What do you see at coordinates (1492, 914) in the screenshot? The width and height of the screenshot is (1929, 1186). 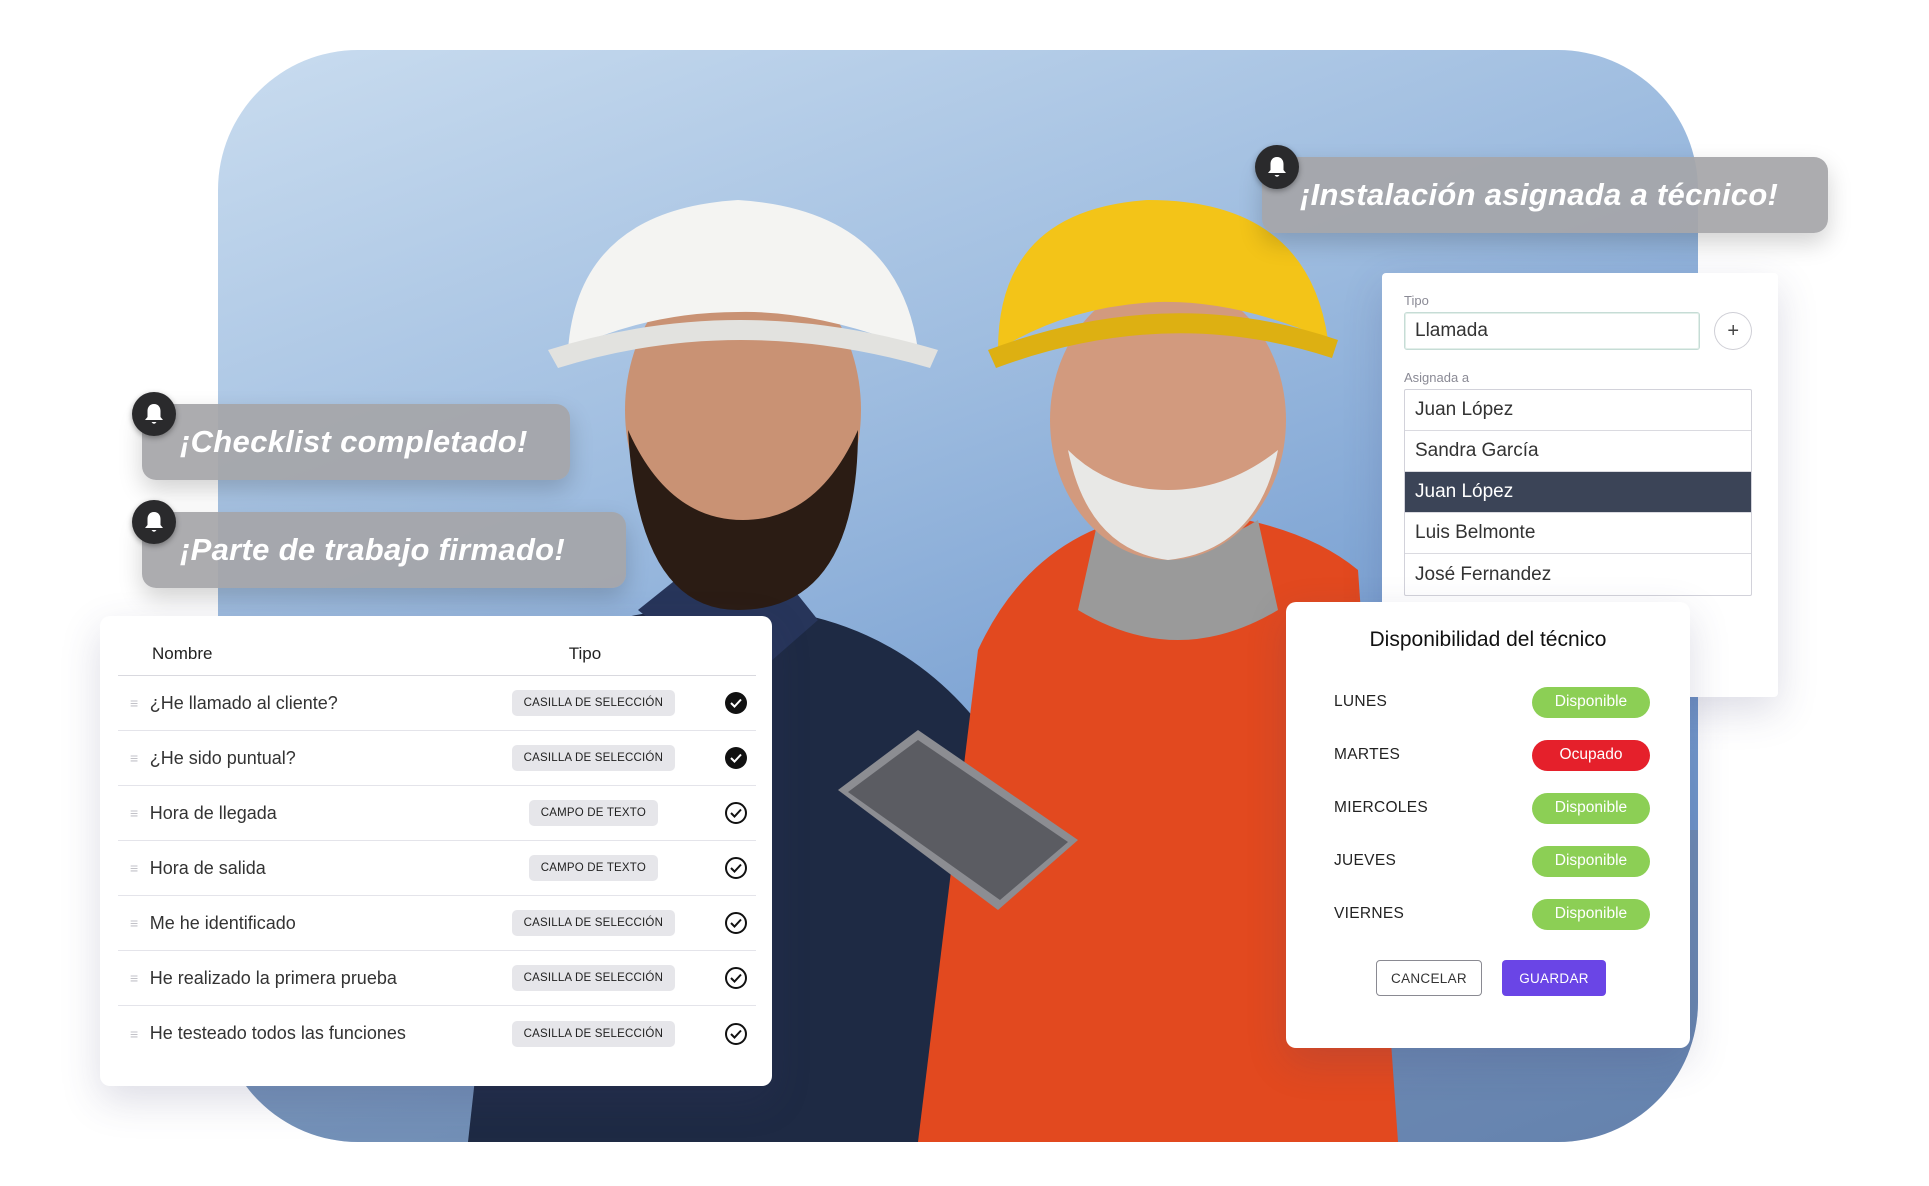 I see `availability-row: VIERNES Disponible` at bounding box center [1492, 914].